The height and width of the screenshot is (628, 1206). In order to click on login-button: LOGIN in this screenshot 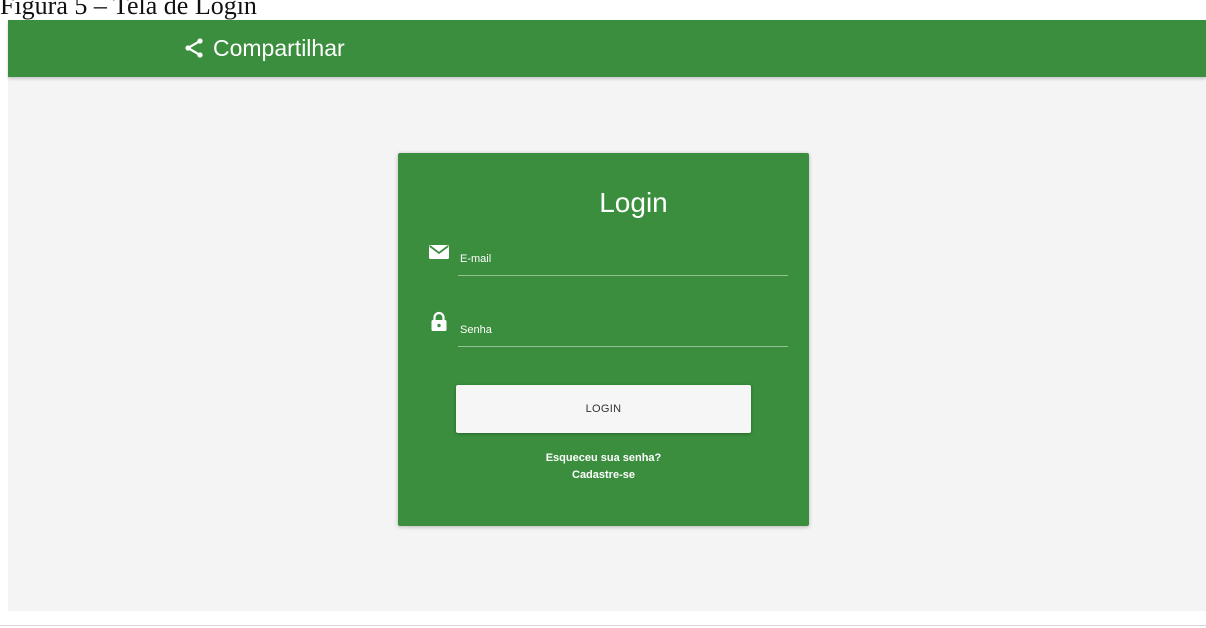, I will do `click(603, 409)`.